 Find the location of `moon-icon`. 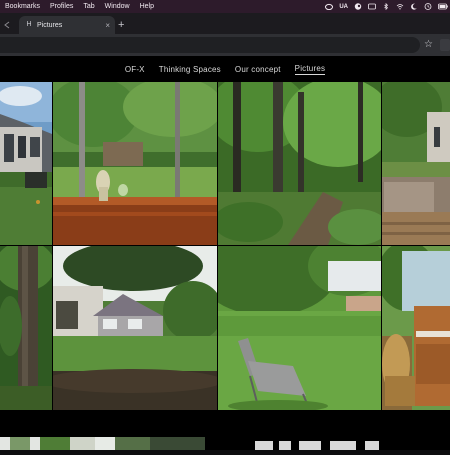

moon-icon is located at coordinates (414, 6).